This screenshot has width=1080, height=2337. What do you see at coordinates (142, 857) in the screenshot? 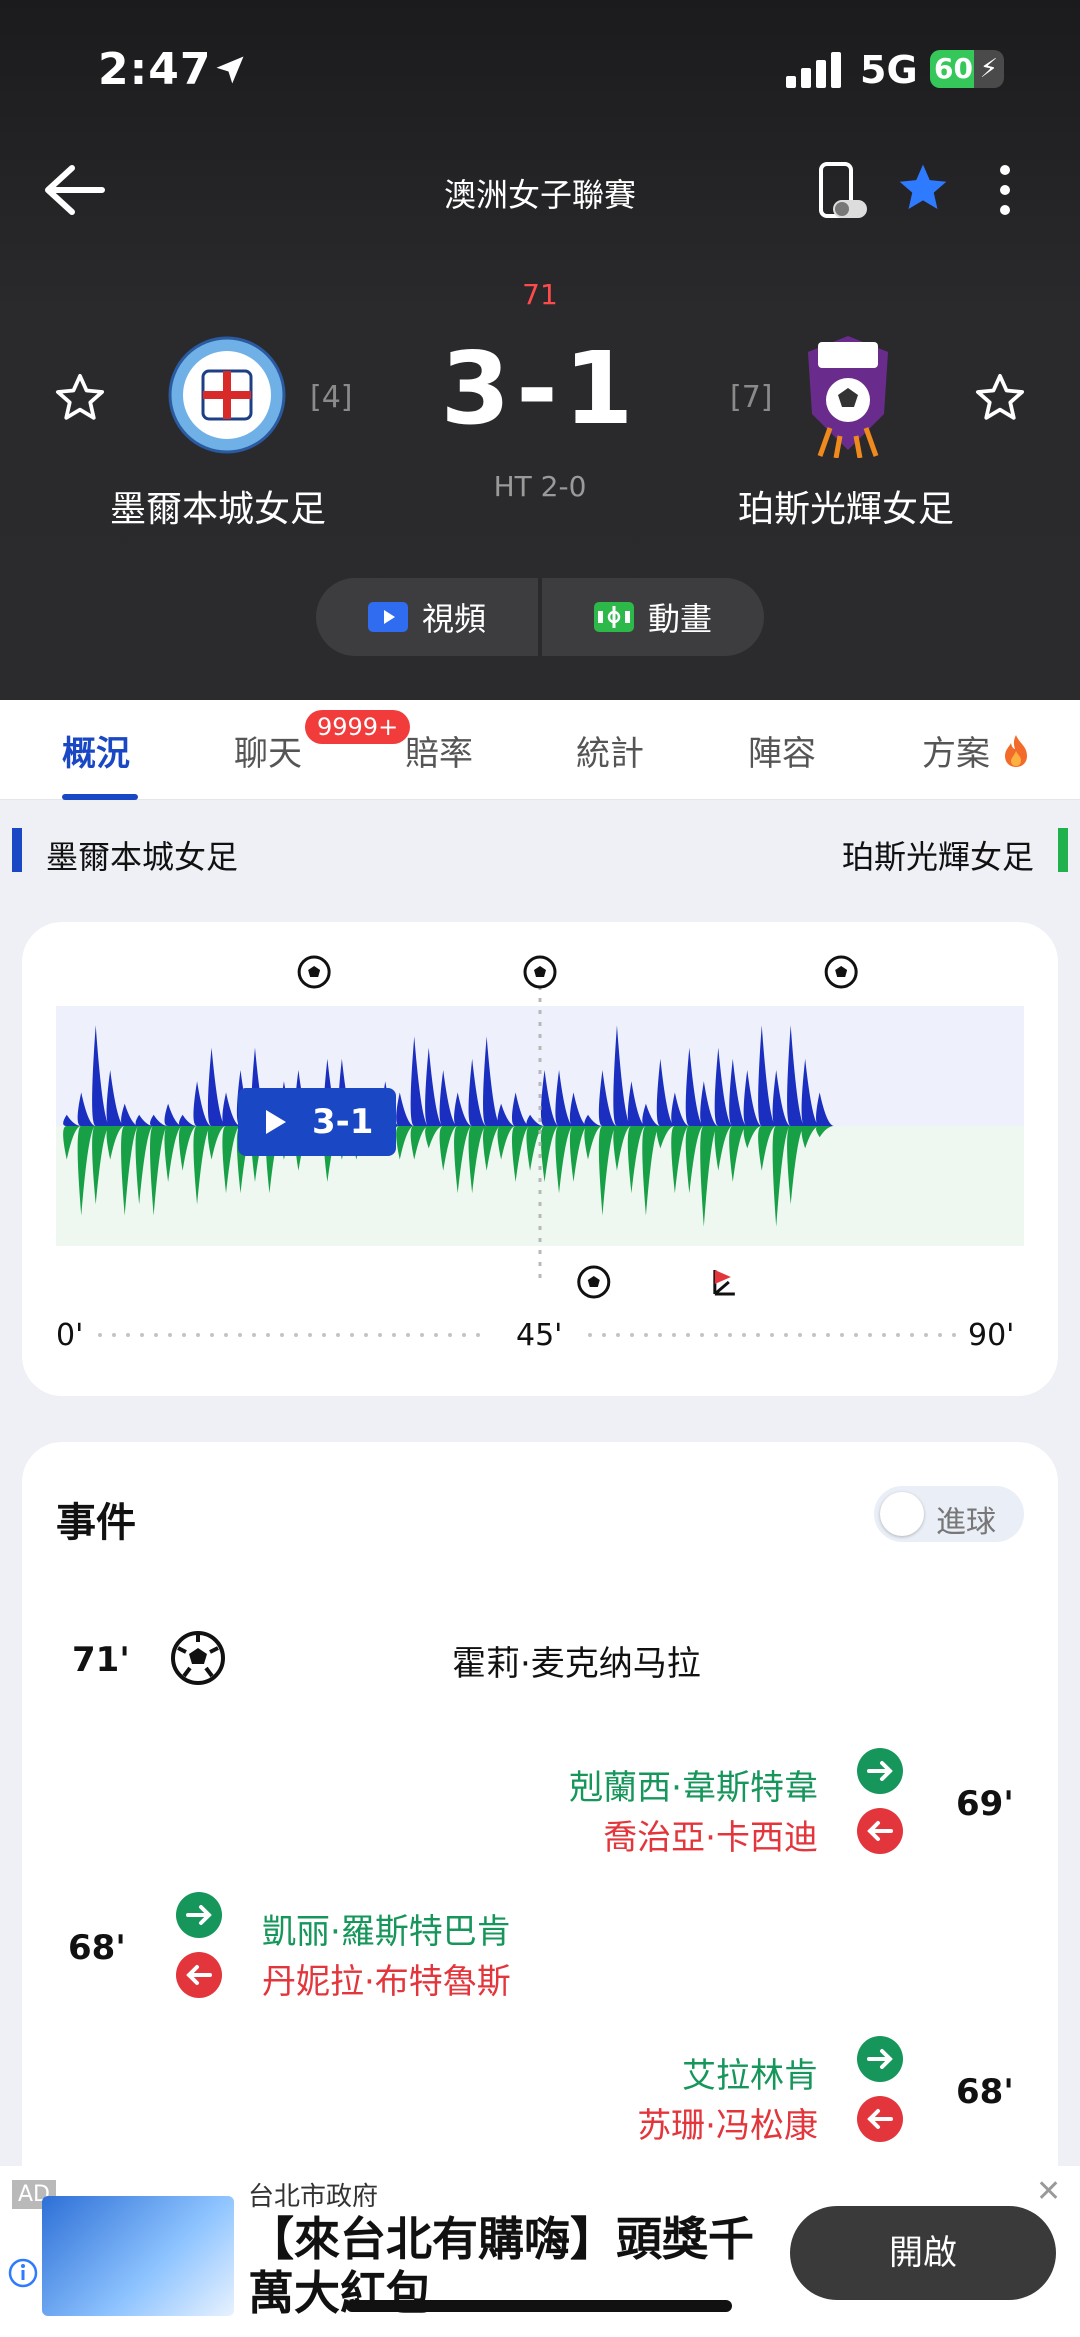
I see `legend-home-team: 墨爾本城女足` at bounding box center [142, 857].